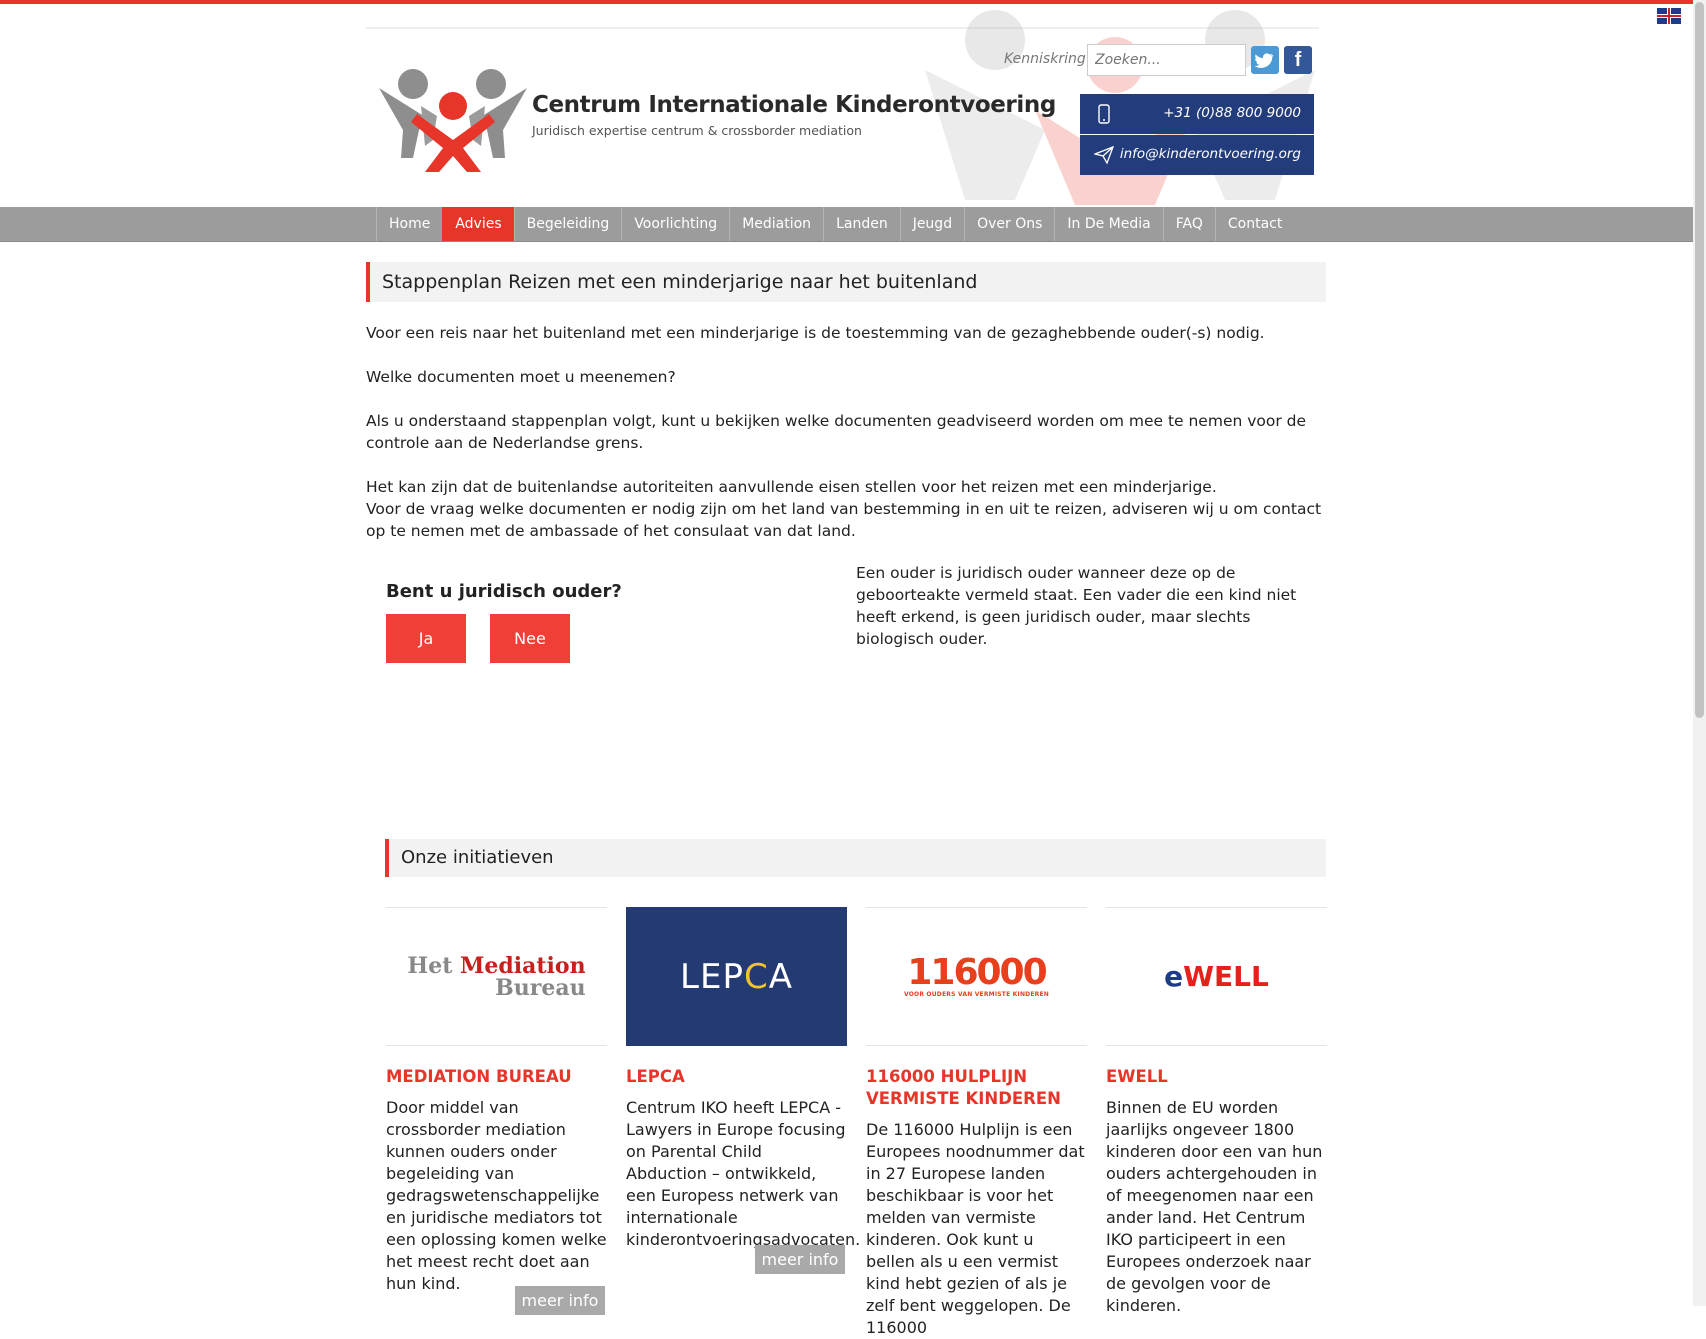 The image size is (1706, 1339). I want to click on initiative-title: EWELL, so click(1216, 1077).